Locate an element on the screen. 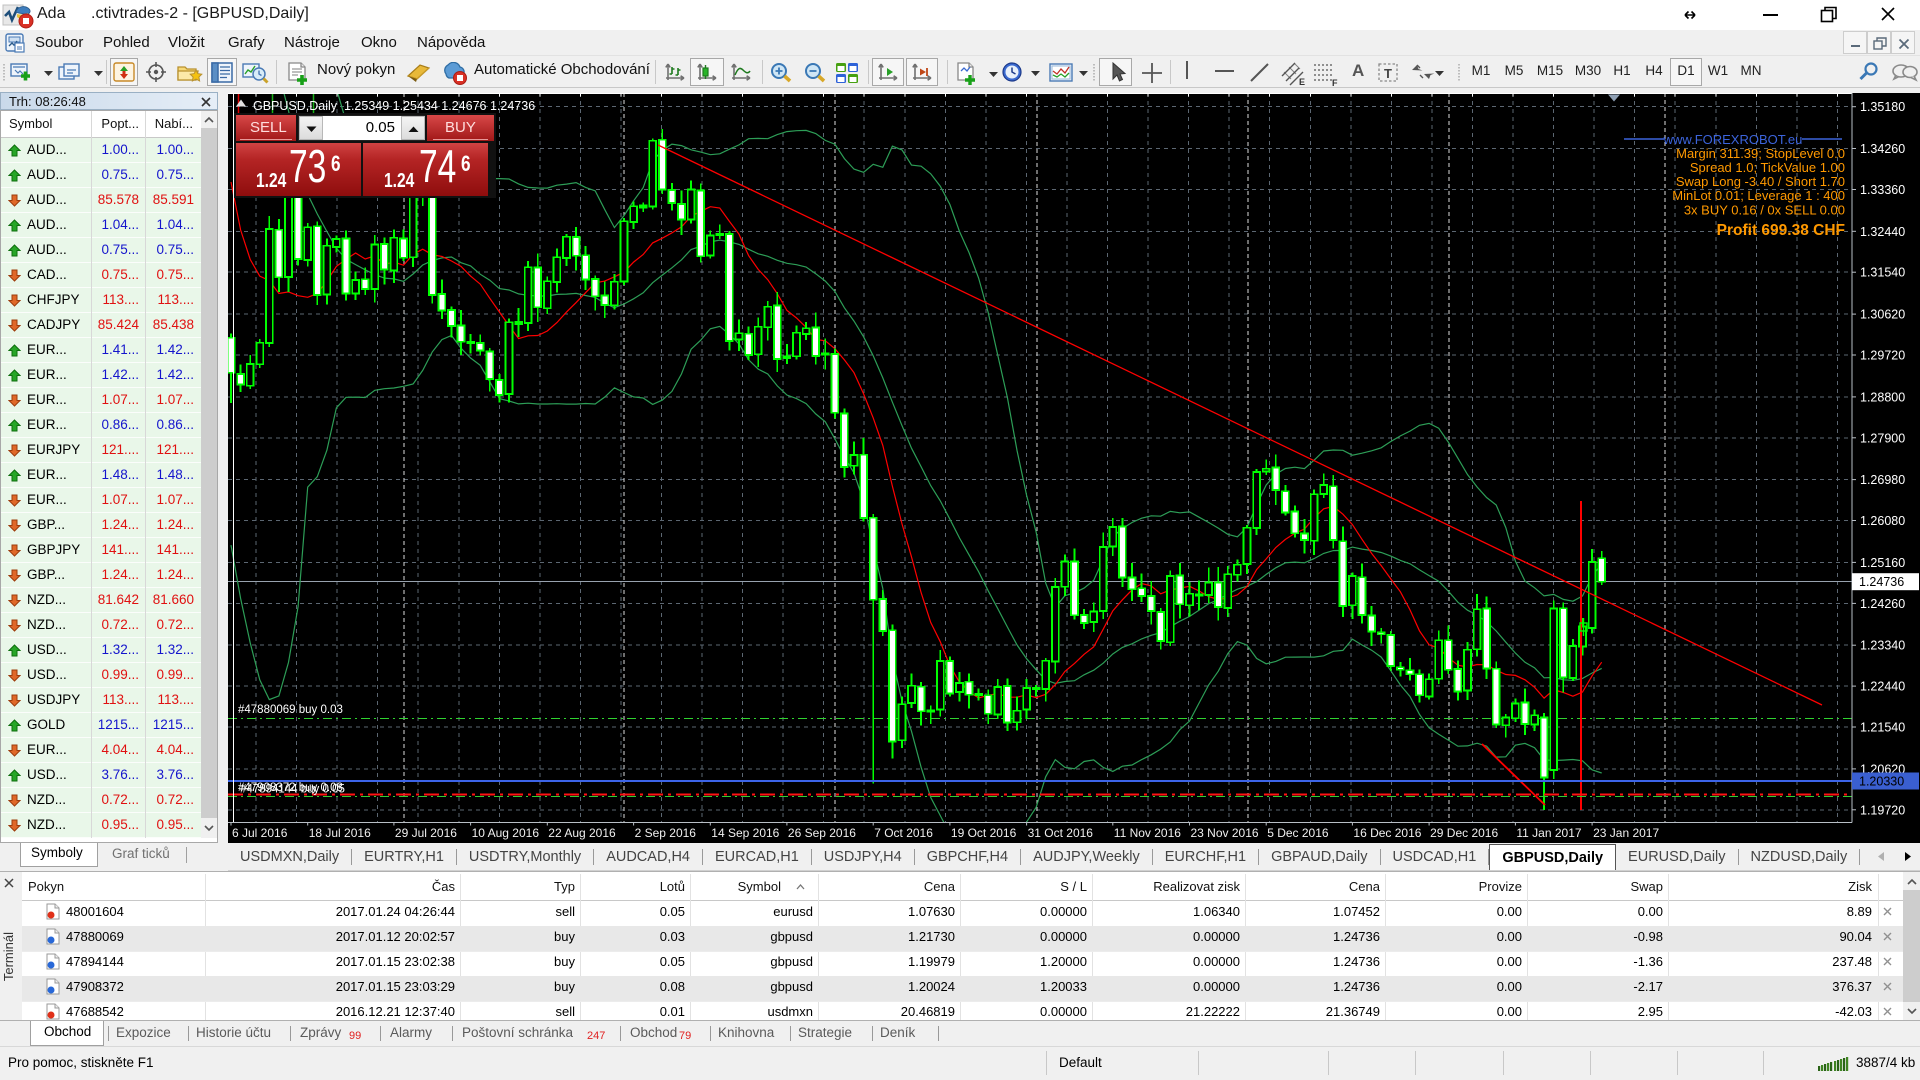 The image size is (1920, 1080). svg-text: 1.33360 is located at coordinates (1882, 190).